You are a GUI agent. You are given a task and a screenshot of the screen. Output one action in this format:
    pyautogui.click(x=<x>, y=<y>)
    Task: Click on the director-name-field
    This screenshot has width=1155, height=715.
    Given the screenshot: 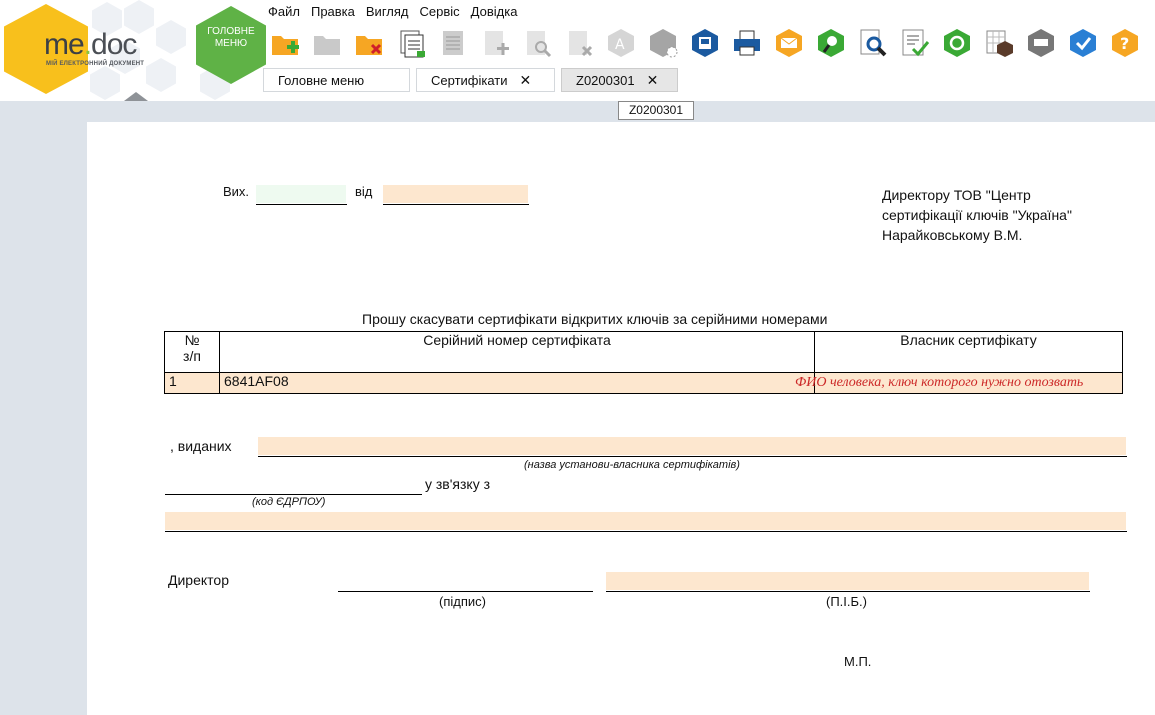 What is the action you would take?
    pyautogui.click(x=847, y=581)
    